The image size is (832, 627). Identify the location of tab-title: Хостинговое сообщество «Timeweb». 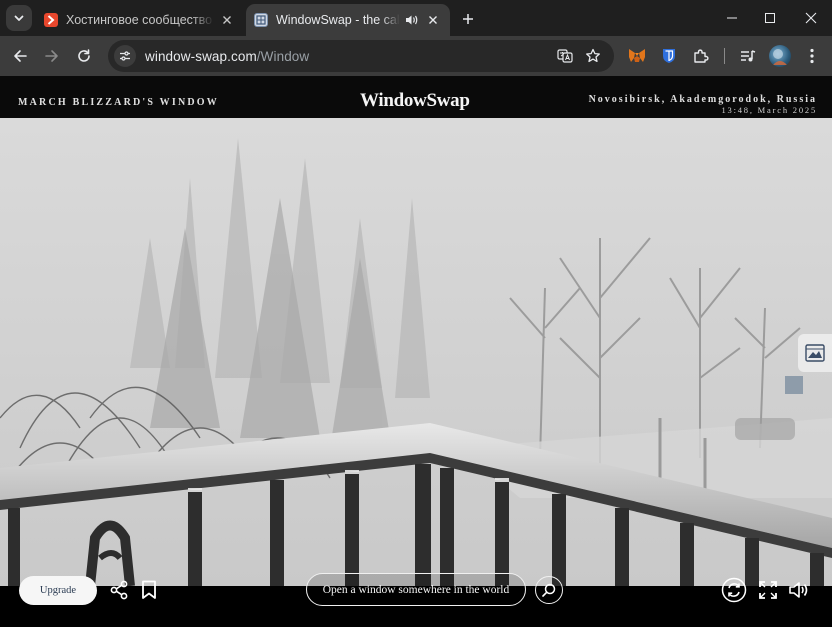
(140, 20).